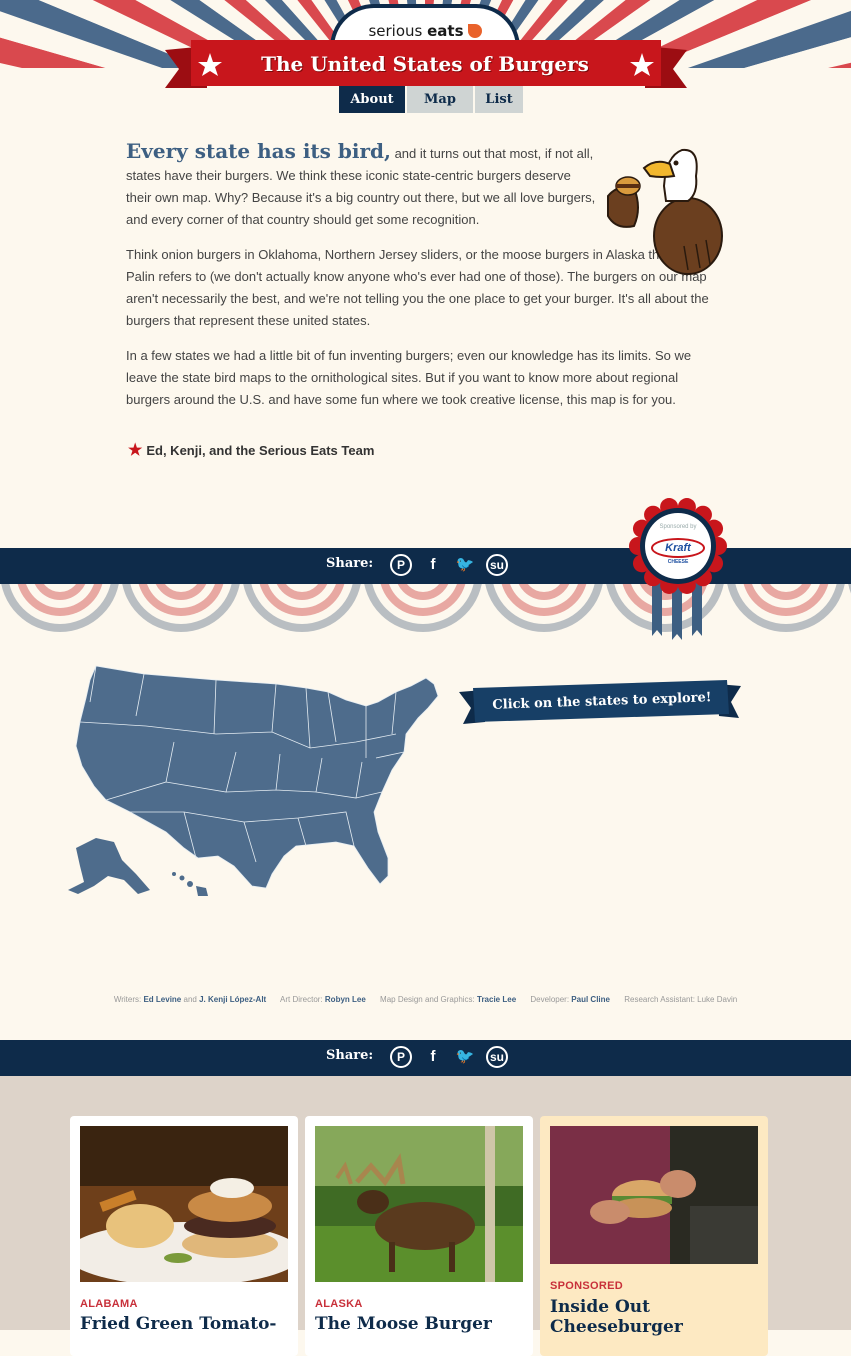 This screenshot has width=851, height=1356. I want to click on card-title: Inside Out Cheeseburger, so click(655, 1317).